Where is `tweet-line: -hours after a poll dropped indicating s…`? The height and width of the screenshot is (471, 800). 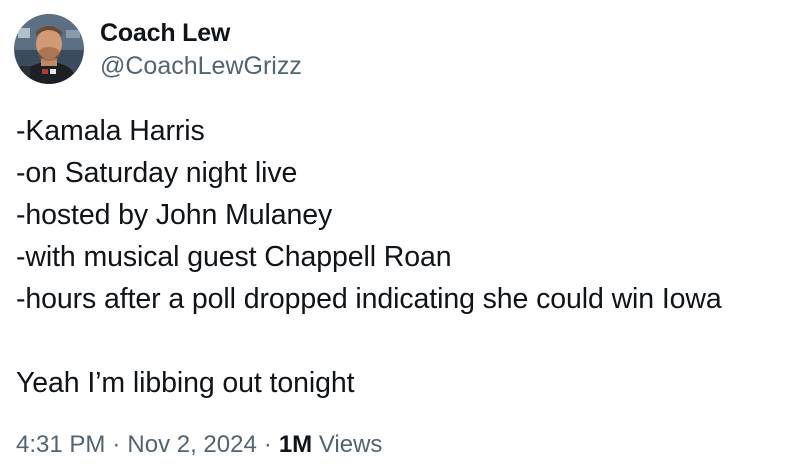
tweet-line: -hours after a poll dropped indicating s… is located at coordinates (369, 299).